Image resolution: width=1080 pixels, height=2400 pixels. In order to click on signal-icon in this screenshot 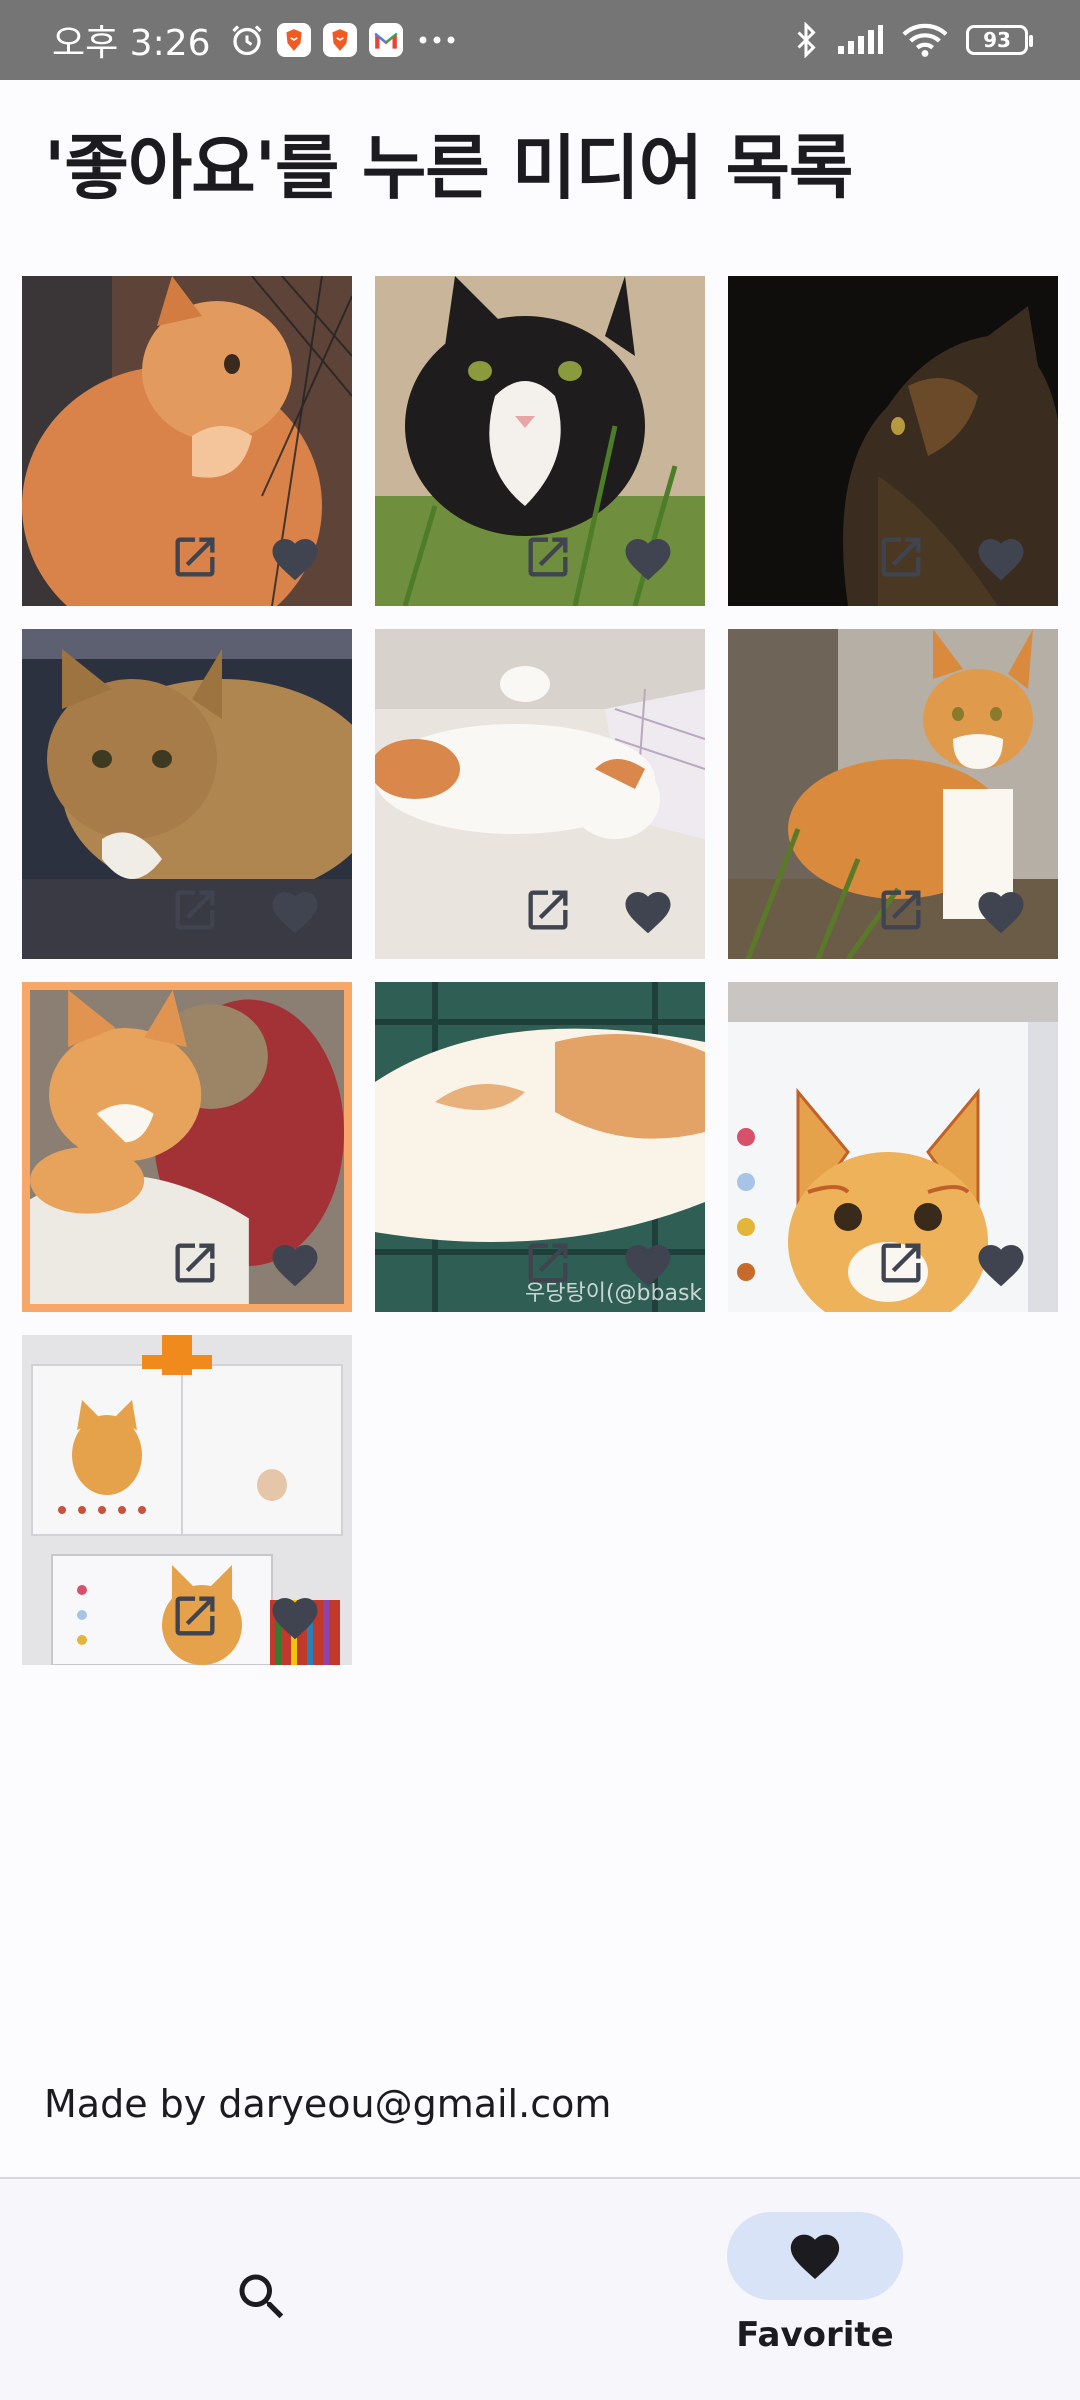, I will do `click(860, 40)`.